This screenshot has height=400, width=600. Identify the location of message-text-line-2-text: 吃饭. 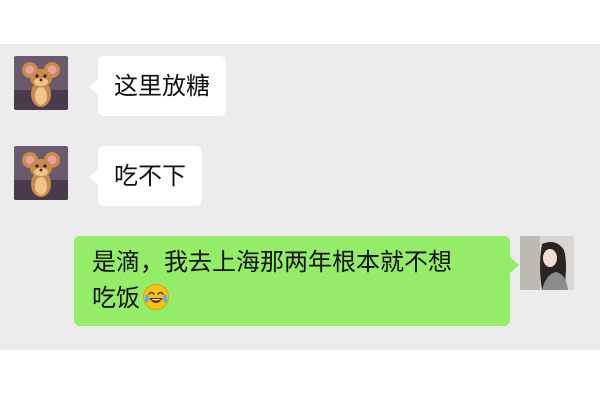
(116, 298).